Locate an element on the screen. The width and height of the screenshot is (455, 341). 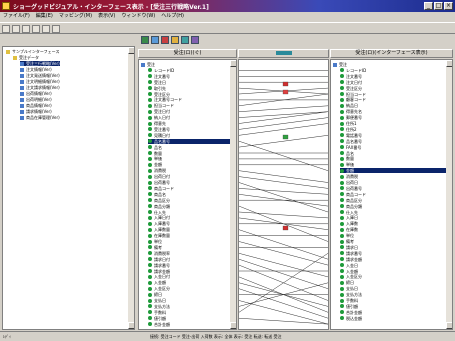
cut-icon is located at coordinates (46, 29).